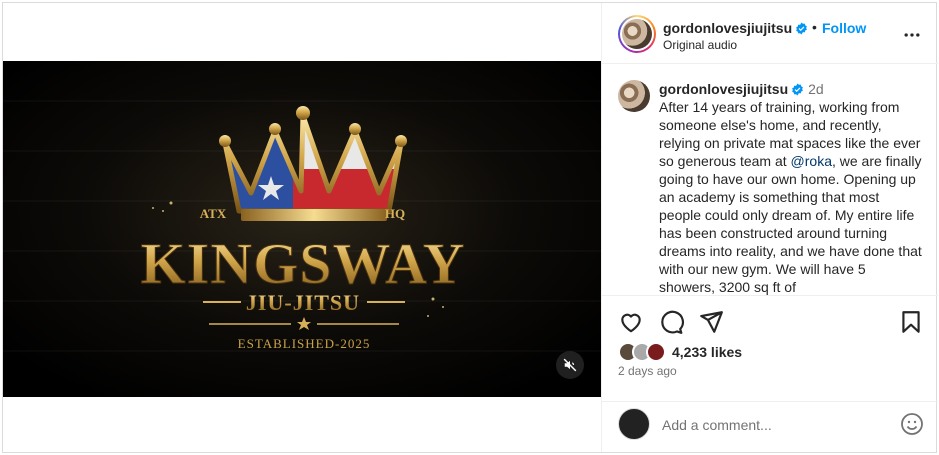  Describe the element at coordinates (700, 45) in the screenshot. I see `audio-label-link: Original audio` at that location.